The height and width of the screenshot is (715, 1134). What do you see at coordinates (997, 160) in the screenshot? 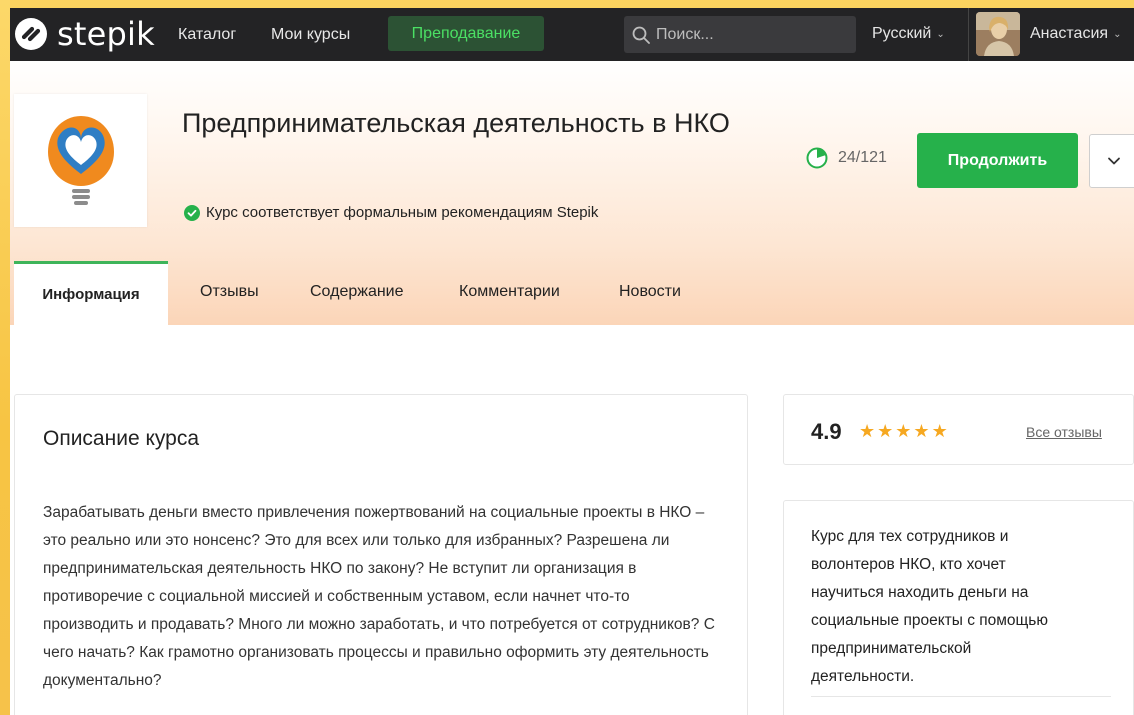
I see `continue-button: Продолжить` at bounding box center [997, 160].